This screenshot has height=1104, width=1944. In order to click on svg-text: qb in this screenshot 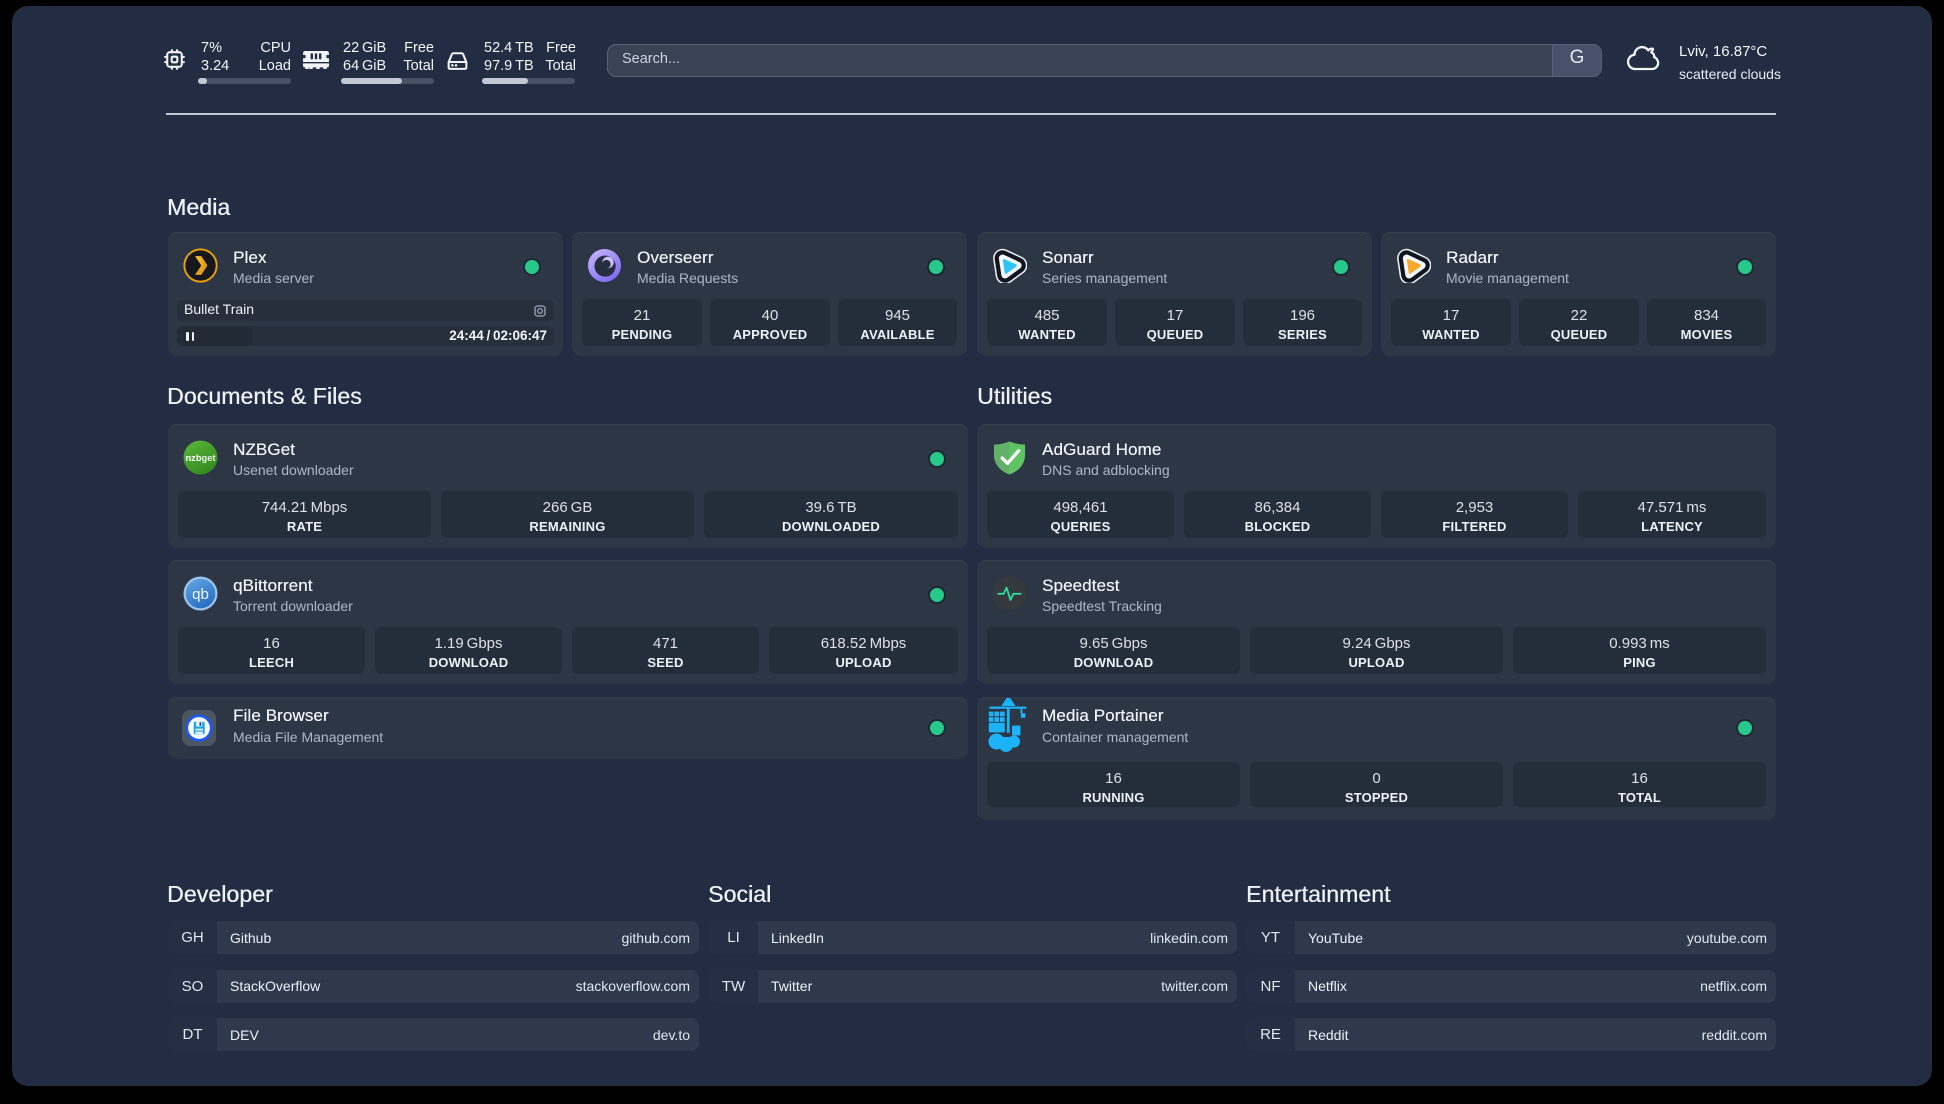, I will do `click(200, 594)`.